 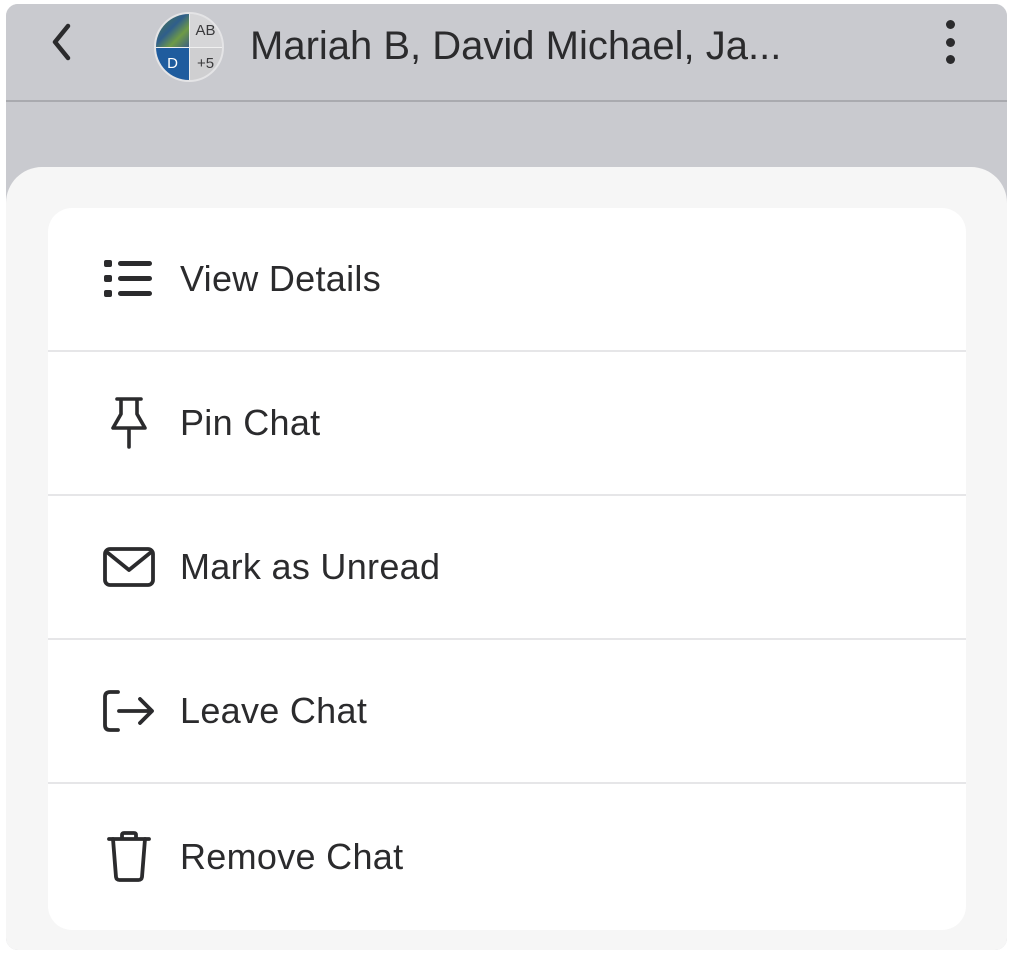 What do you see at coordinates (205, 63) in the screenshot?
I see `avatar-extra-count: +5` at bounding box center [205, 63].